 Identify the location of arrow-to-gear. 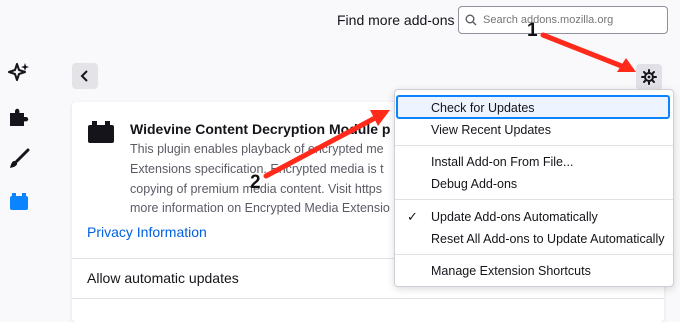
(583, 51).